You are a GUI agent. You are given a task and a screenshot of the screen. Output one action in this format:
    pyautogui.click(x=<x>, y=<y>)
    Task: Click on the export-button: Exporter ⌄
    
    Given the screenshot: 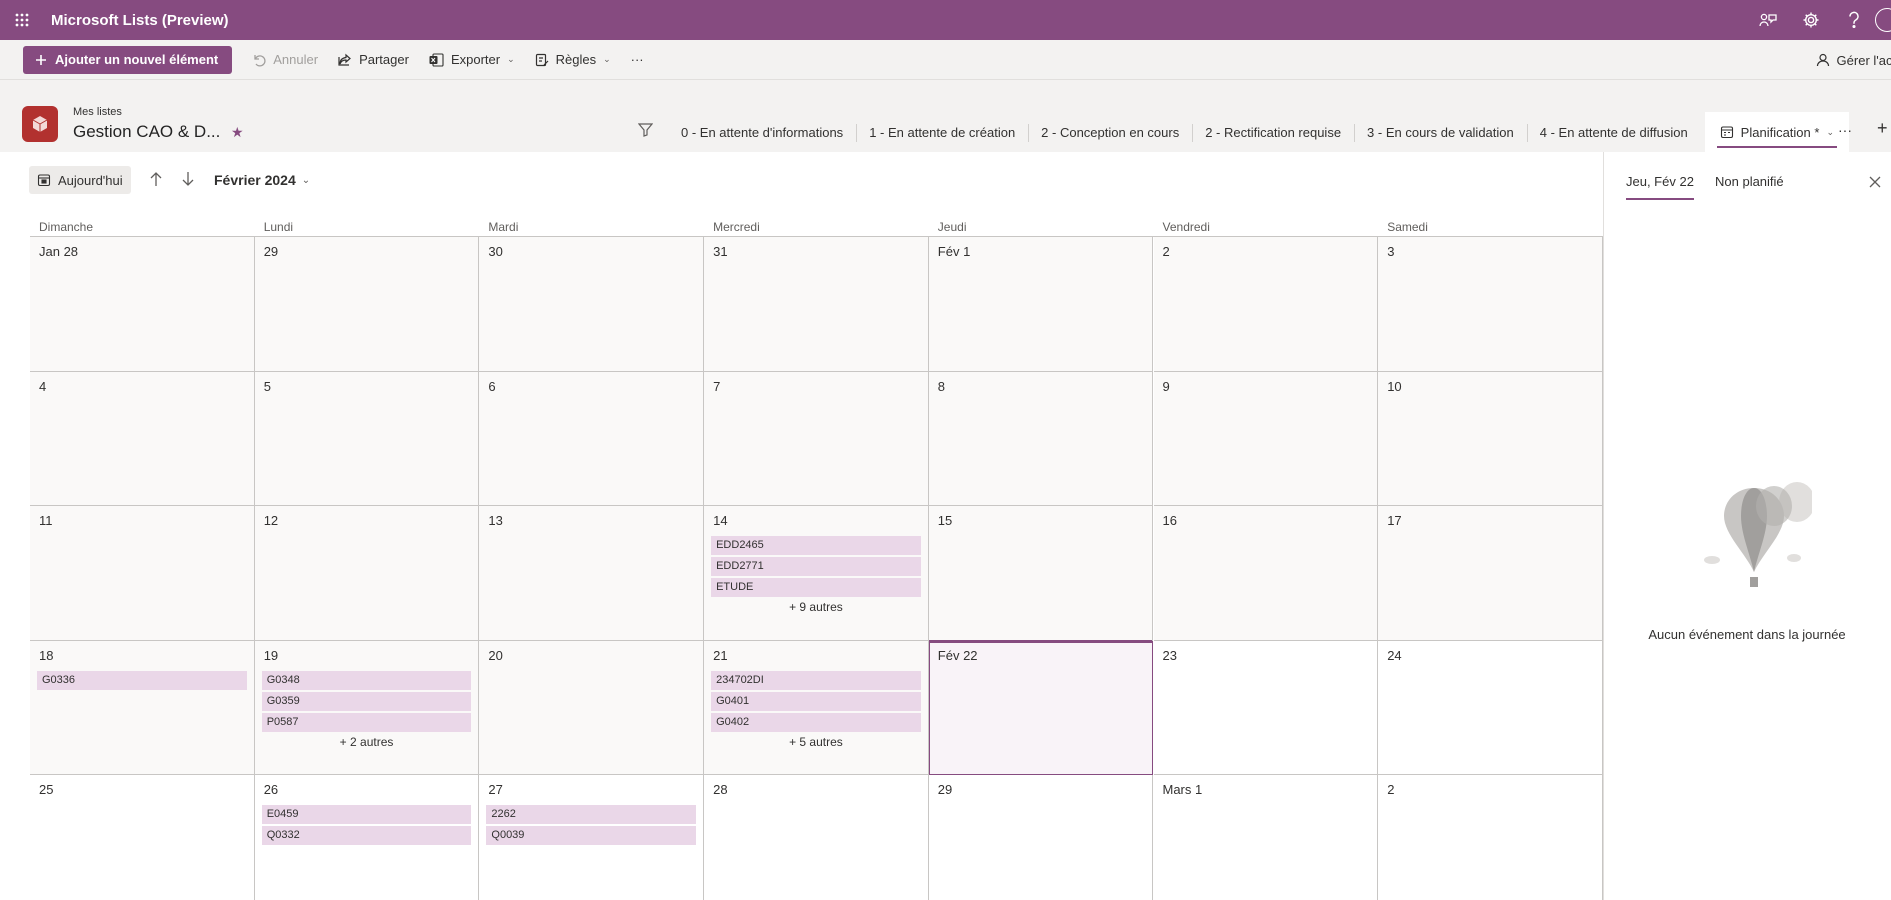 What is the action you would take?
    pyautogui.click(x=472, y=59)
    